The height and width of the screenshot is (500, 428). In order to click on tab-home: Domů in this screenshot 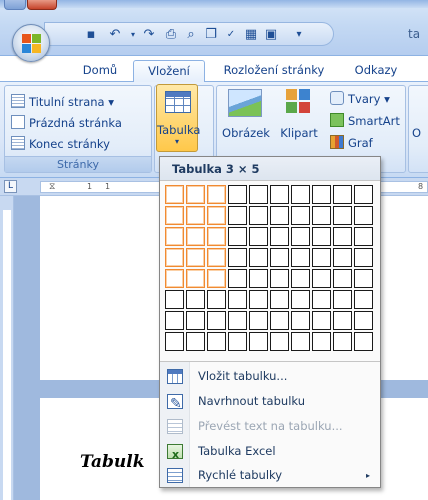, I will do `click(100, 70)`.